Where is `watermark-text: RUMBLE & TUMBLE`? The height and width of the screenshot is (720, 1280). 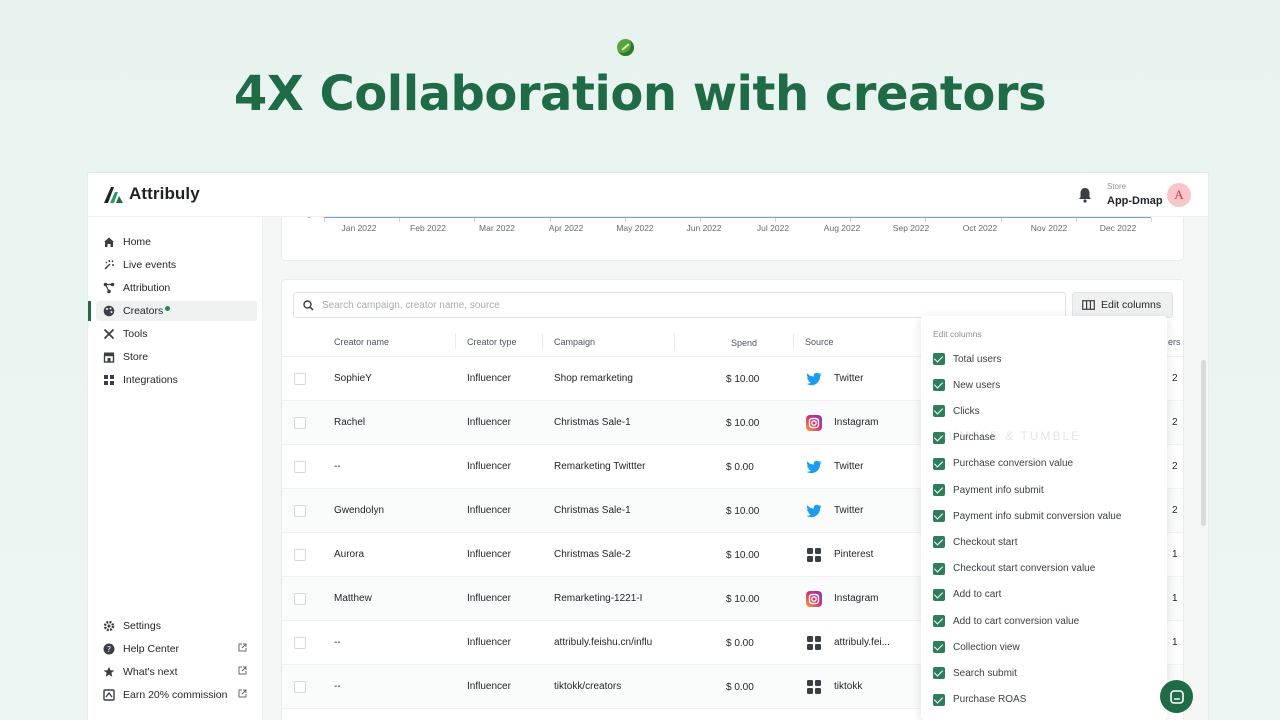
watermark-text: RUMBLE & TUMBLE is located at coordinates (1010, 436).